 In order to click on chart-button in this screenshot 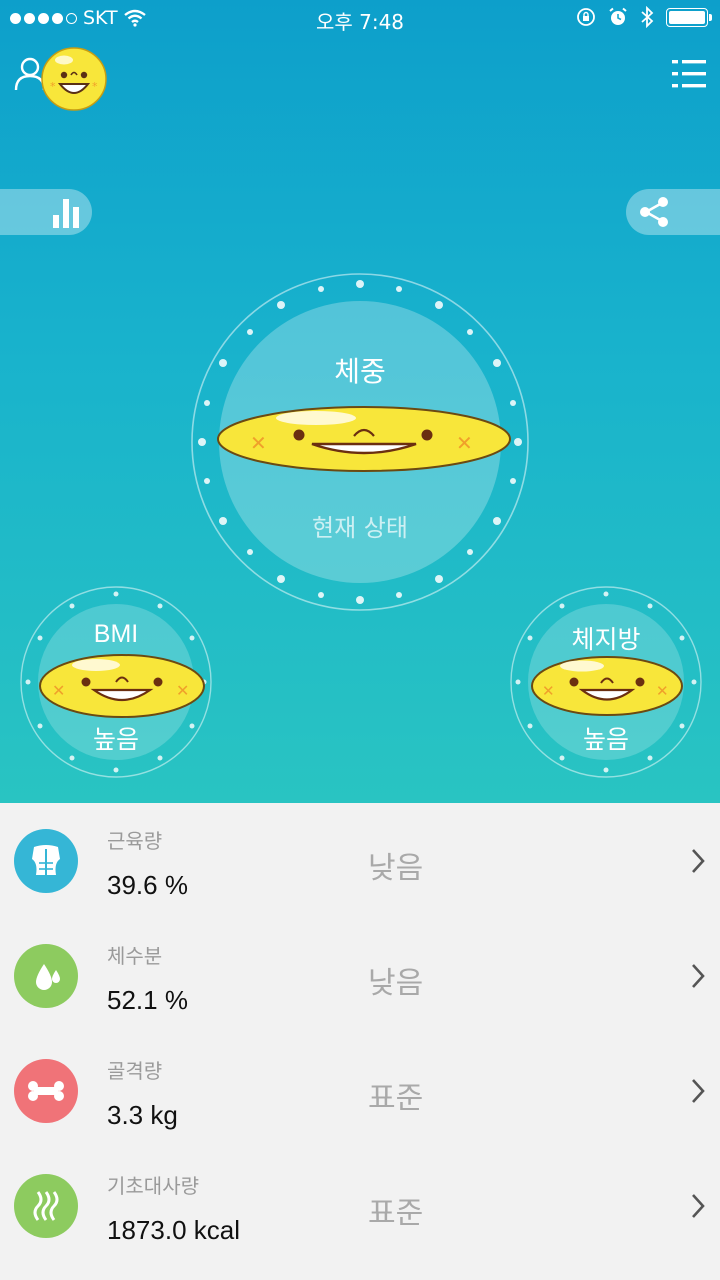, I will do `click(46, 212)`.